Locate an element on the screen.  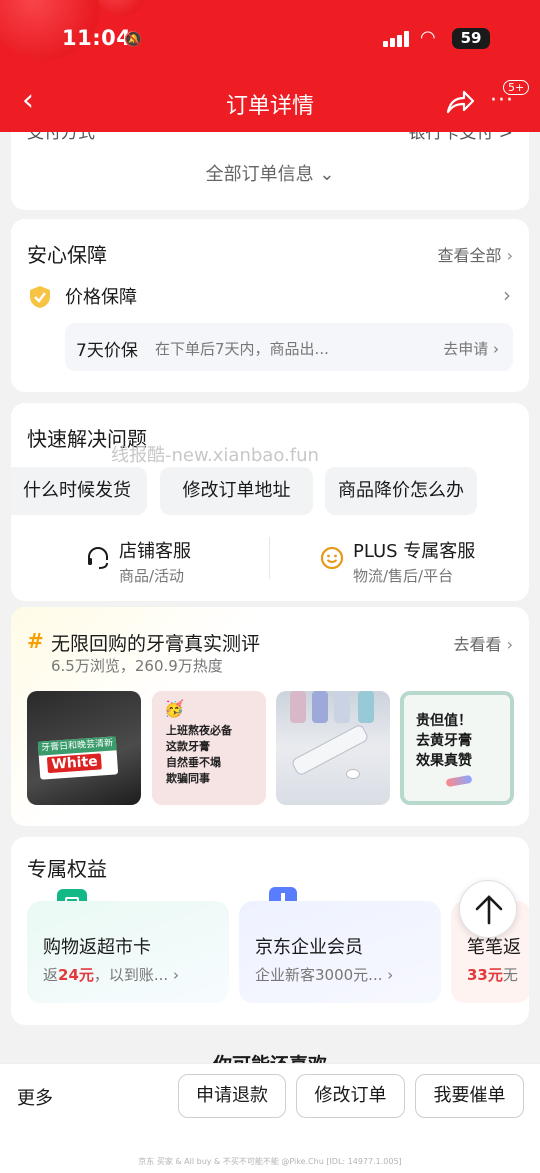
guarantee-title: 安心保障 is located at coordinates (67, 255).